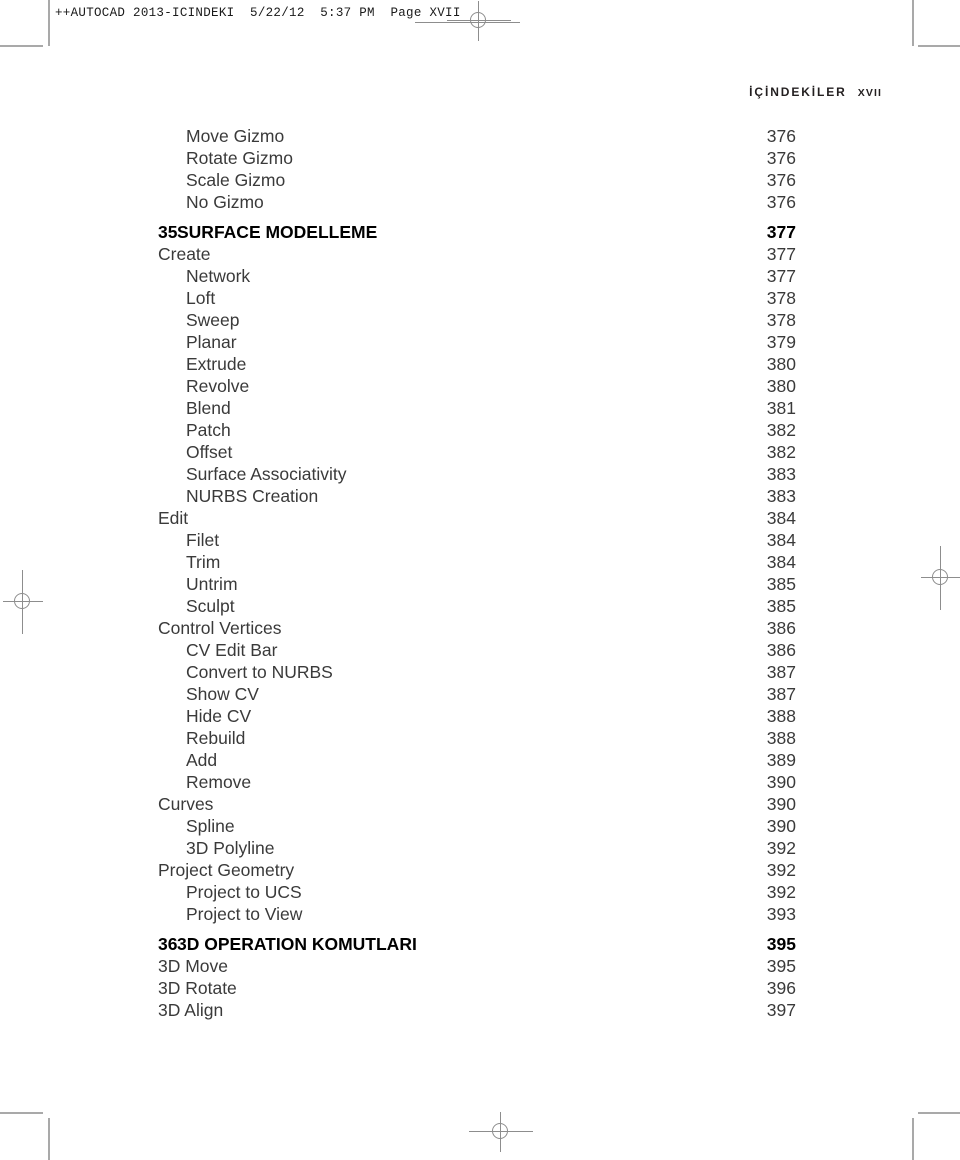 The width and height of the screenshot is (960, 1160). Describe the element at coordinates (457, 232) in the screenshot. I see `toc-entry-label: 35SURFACE MODELLEME` at that location.